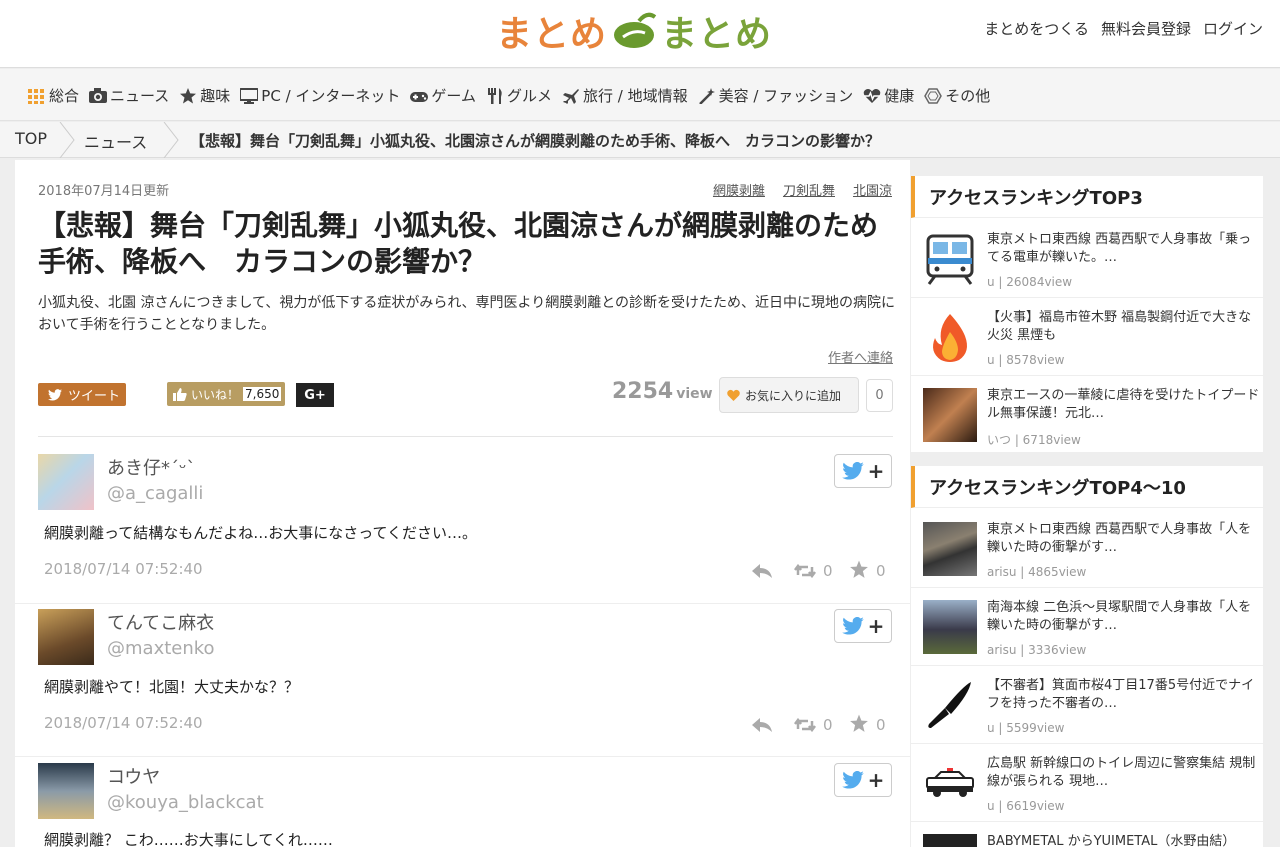 Image resolution: width=1280 pixels, height=847 pixels. Describe the element at coordinates (707, 96) in the screenshot. I see `wand-icon` at that location.